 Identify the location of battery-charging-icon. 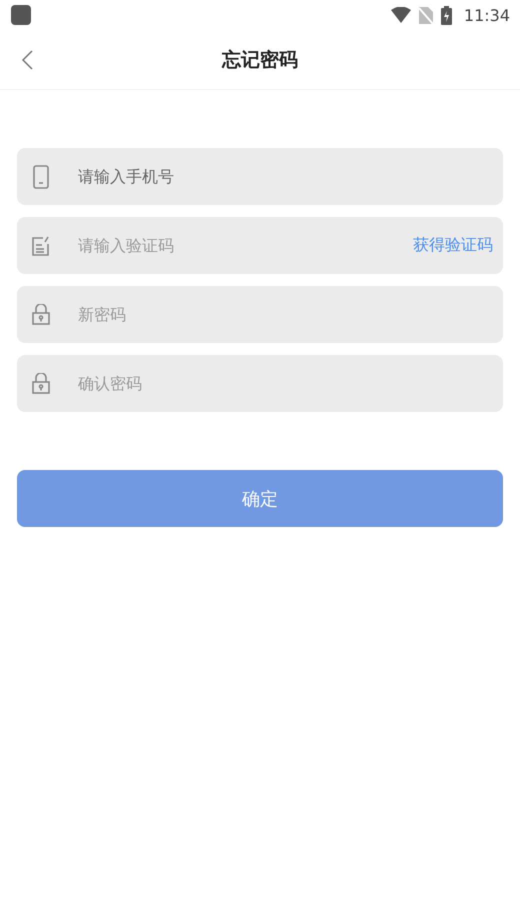
(446, 15).